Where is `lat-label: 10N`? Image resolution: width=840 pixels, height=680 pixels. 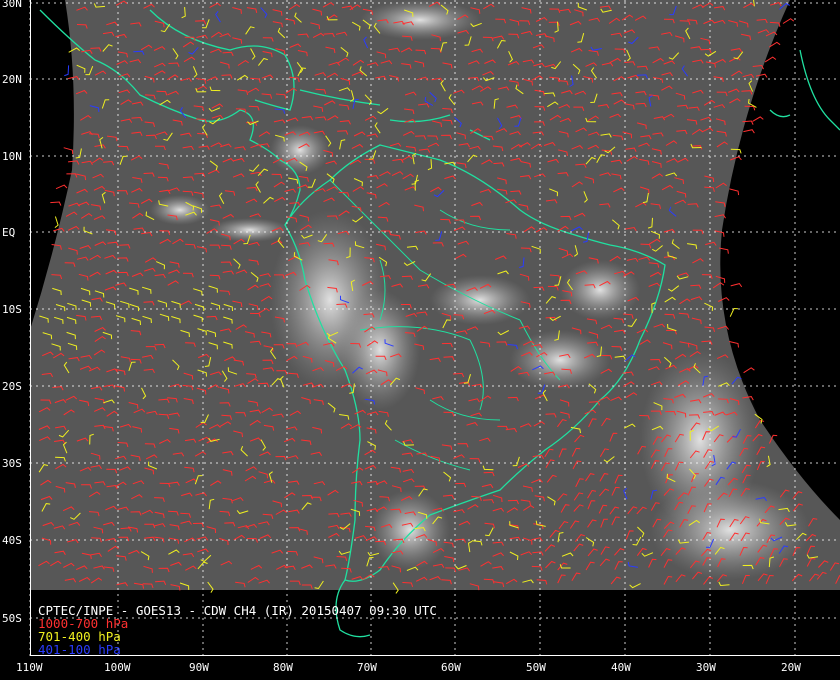
lat-label: 10N is located at coordinates (12, 156).